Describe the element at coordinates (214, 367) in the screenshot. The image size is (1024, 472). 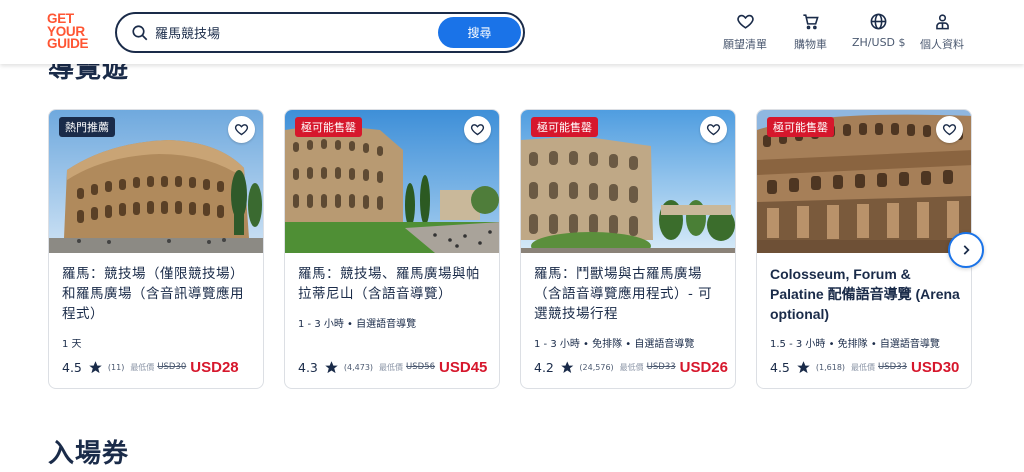
I see `price: USD28` at that location.